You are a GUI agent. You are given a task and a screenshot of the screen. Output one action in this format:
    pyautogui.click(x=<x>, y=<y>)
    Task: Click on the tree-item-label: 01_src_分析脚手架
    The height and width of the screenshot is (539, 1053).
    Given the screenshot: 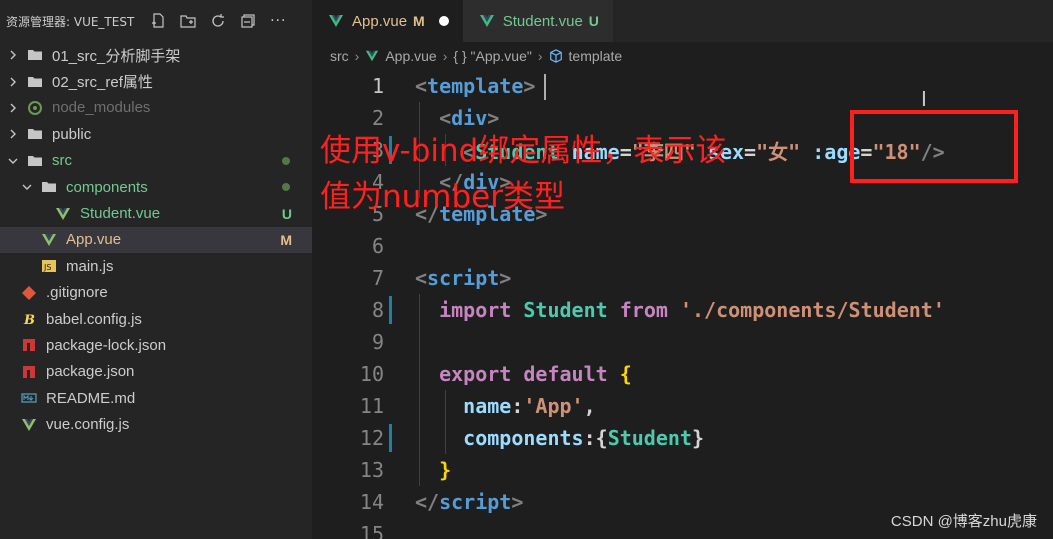 What is the action you would take?
    pyautogui.click(x=116, y=56)
    